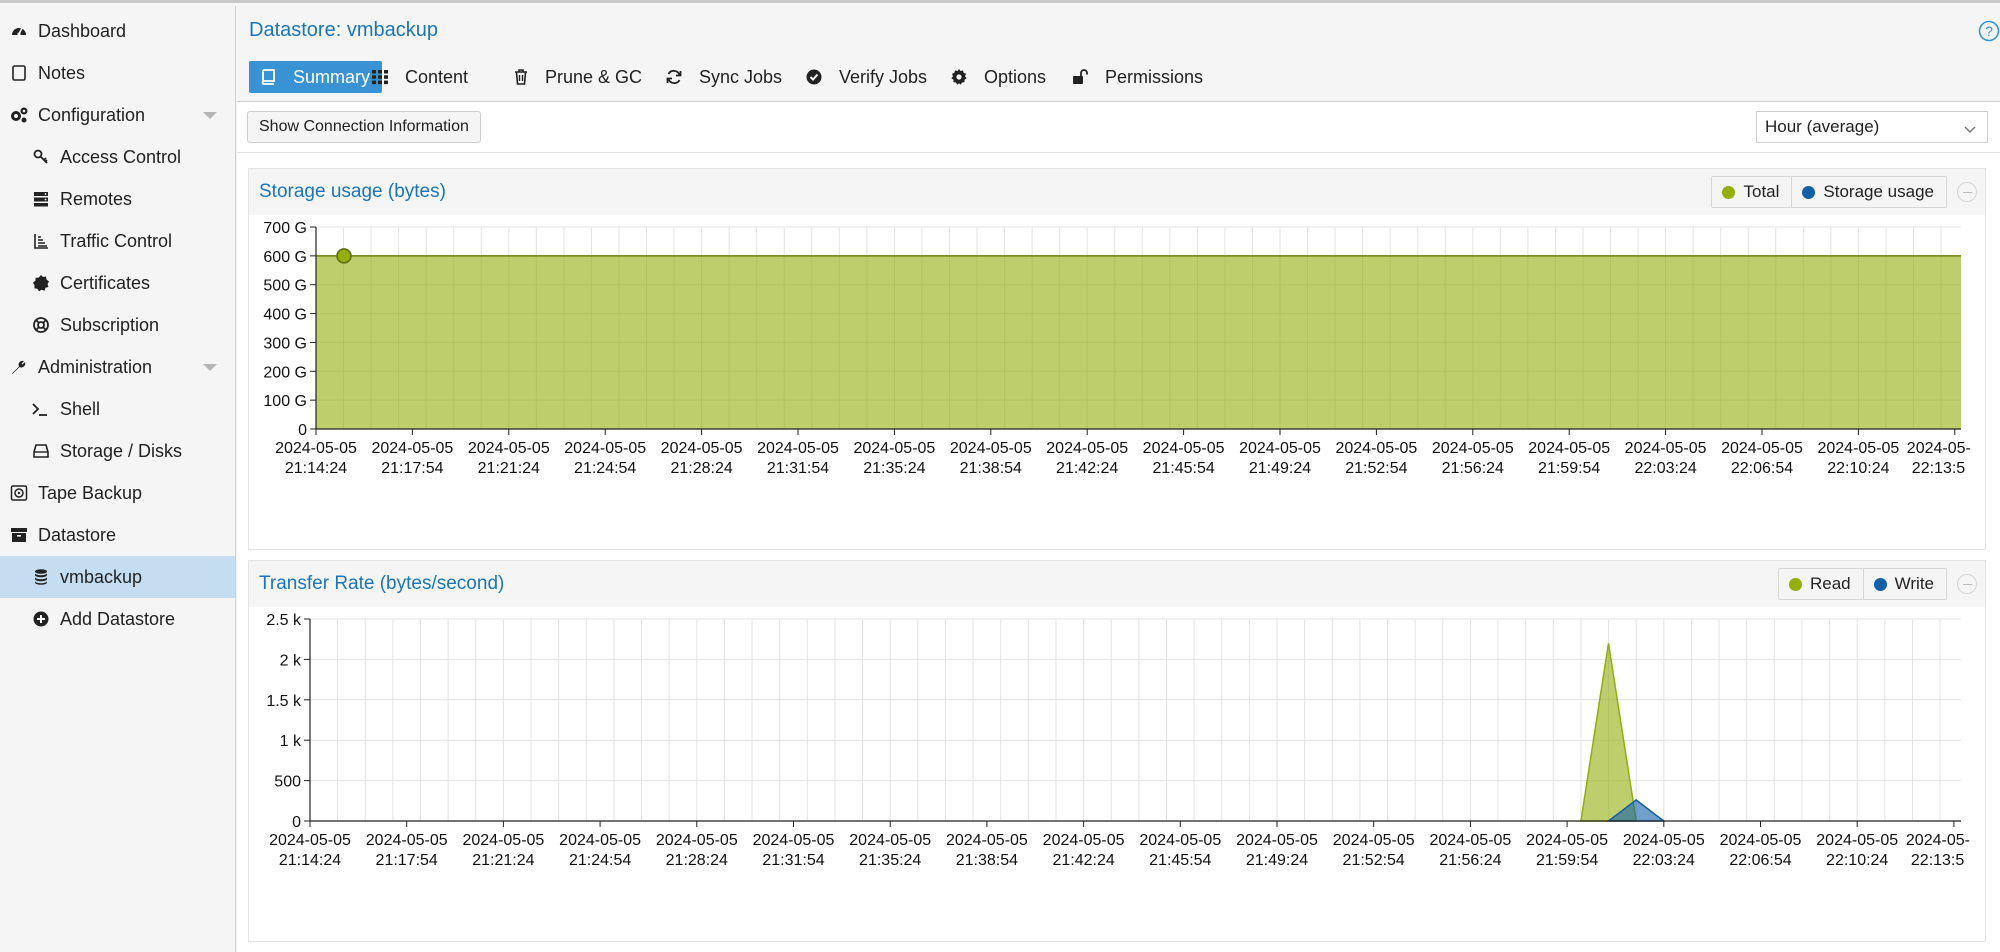  I want to click on x-tick-label: 2024-05-05 21:38:54, so click(991, 458).